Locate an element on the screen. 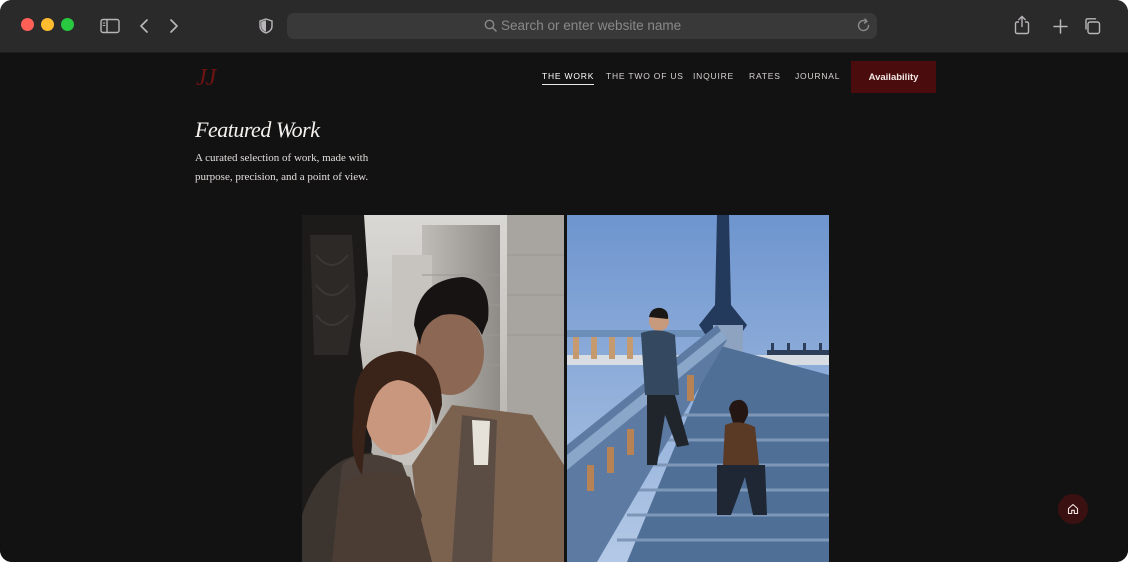 This screenshot has height=562, width=1128. nav-the-two-of-us: THE TWO OF US is located at coordinates (645, 76).